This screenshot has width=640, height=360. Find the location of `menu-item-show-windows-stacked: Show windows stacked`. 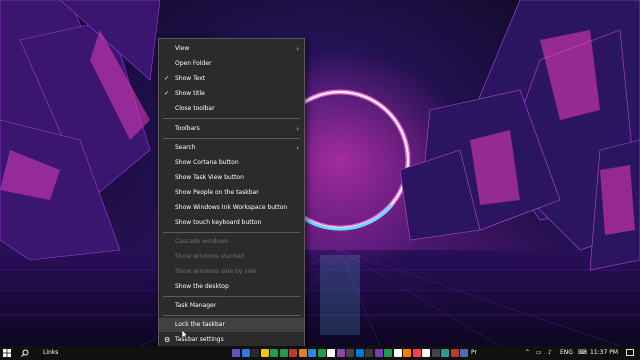

menu-item-show-windows-stacked: Show windows stacked is located at coordinates (231, 257).